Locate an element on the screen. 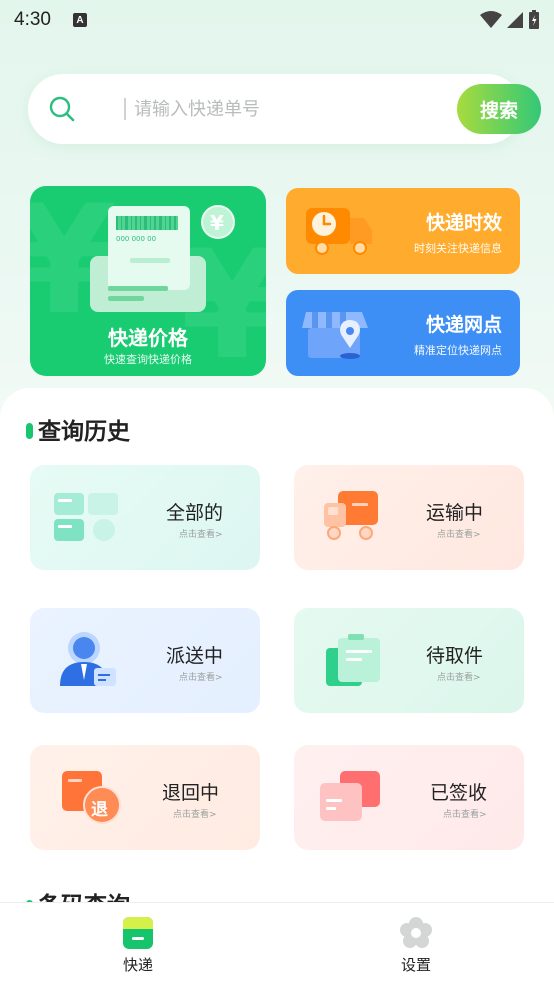  notification-icon: A is located at coordinates (79, 20).